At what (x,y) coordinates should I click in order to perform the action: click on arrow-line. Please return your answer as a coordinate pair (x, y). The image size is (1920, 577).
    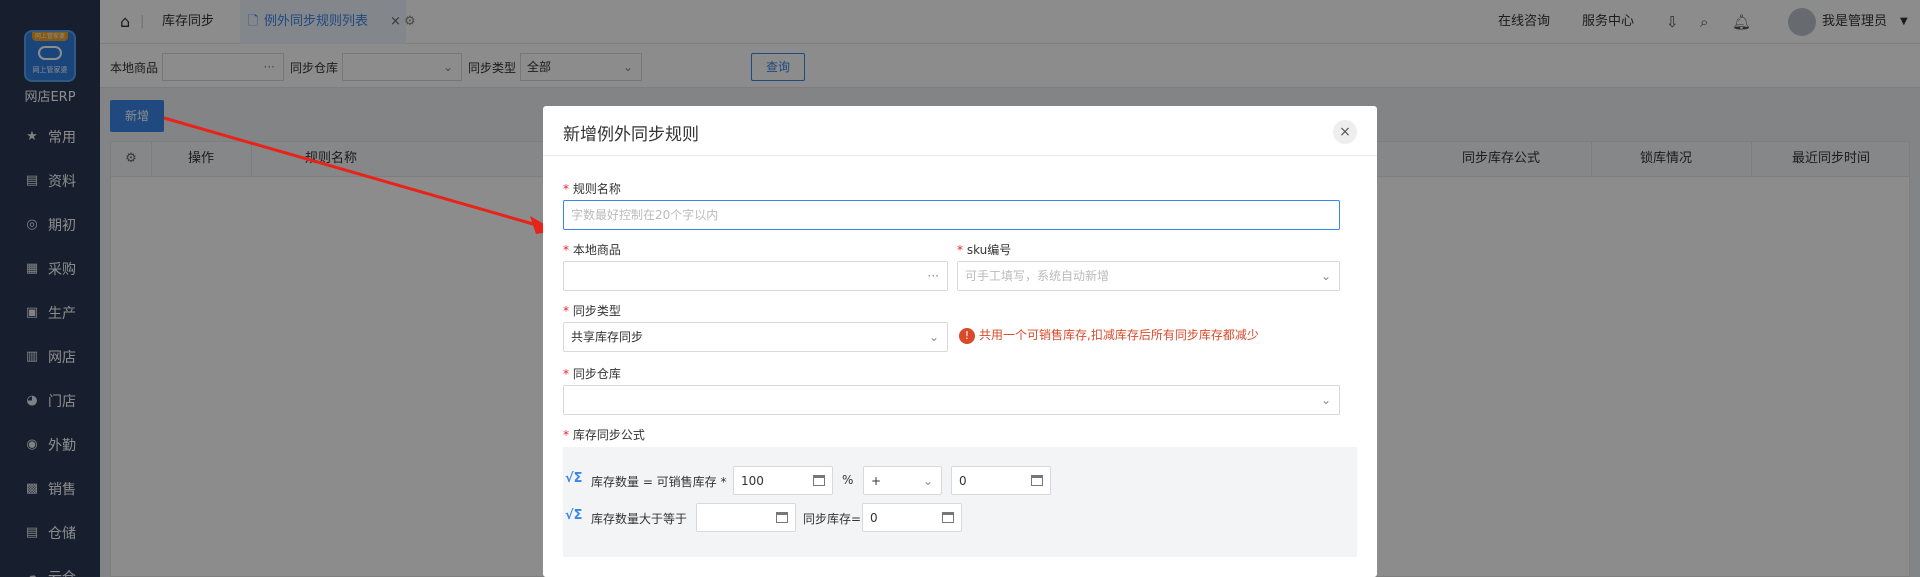
    Looking at the image, I should click on (352, 172).